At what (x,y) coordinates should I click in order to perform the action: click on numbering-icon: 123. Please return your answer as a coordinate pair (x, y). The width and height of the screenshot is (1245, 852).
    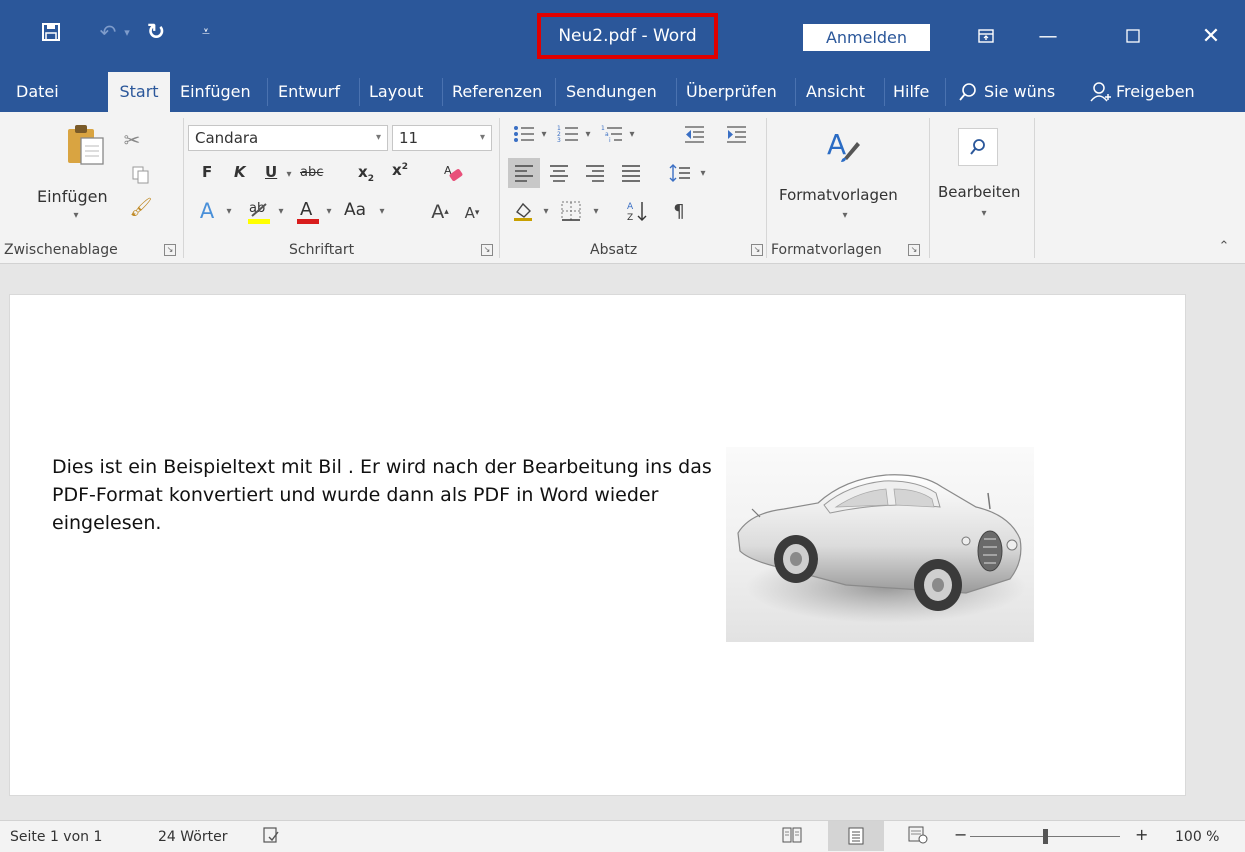
    Looking at the image, I should click on (568, 134).